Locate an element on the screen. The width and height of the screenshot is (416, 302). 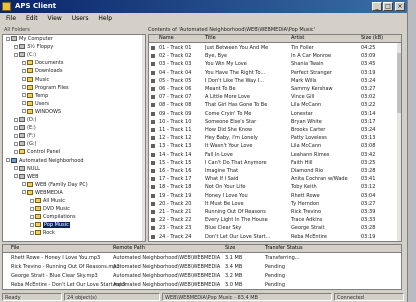
tree-item: (D:) is located at coordinates (25, 120).